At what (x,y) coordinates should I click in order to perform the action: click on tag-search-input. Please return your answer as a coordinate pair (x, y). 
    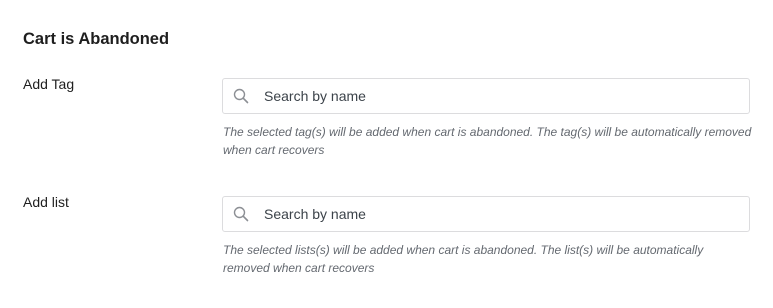
    Looking at the image, I should click on (499, 96).